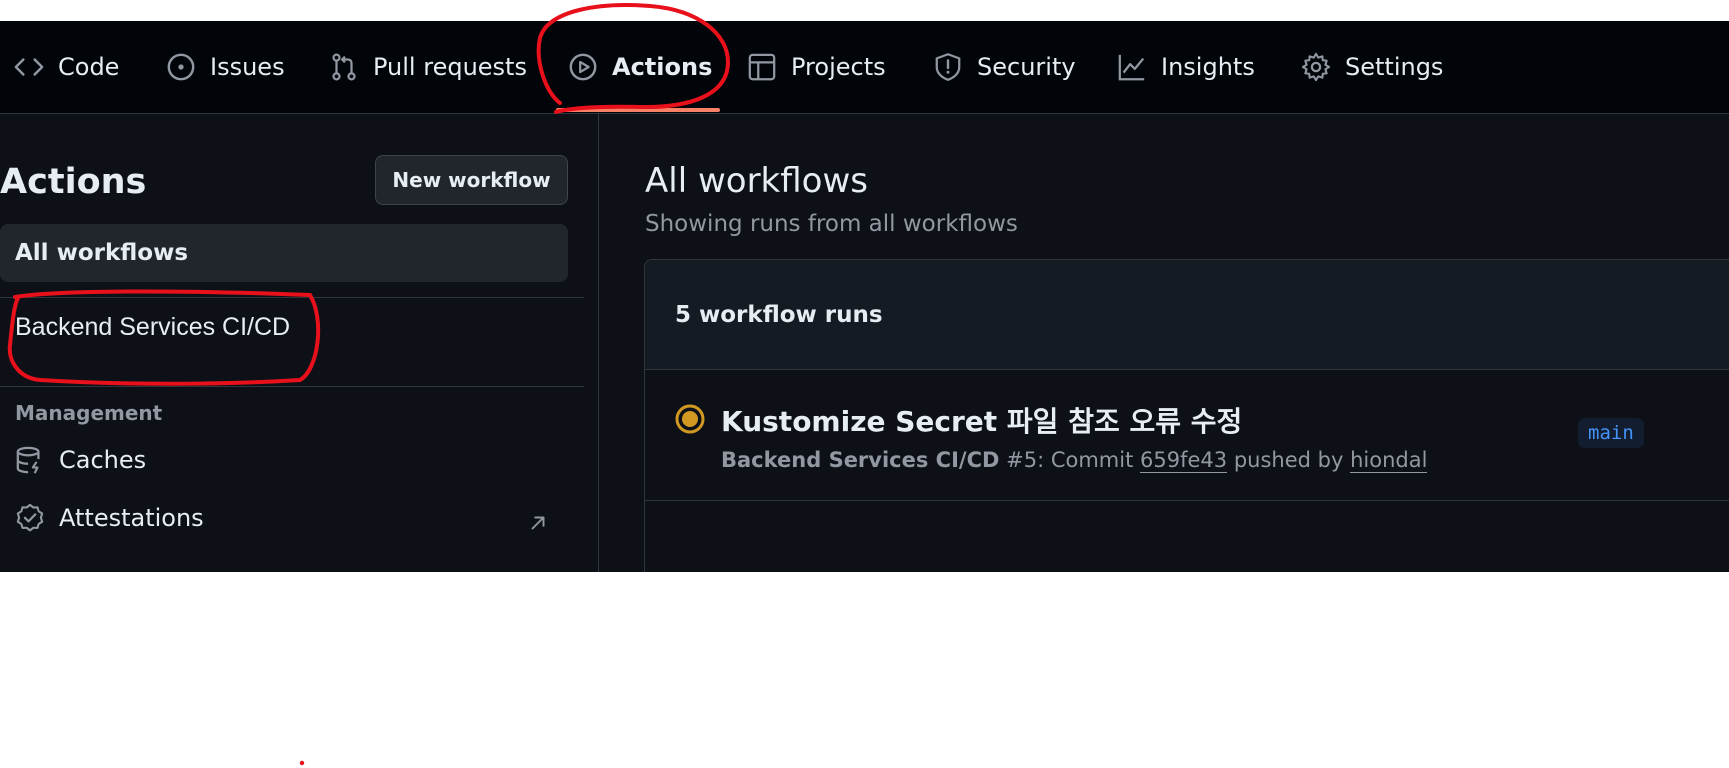 The image size is (1729, 768). What do you see at coordinates (1131, 67) in the screenshot?
I see `graph-icon` at bounding box center [1131, 67].